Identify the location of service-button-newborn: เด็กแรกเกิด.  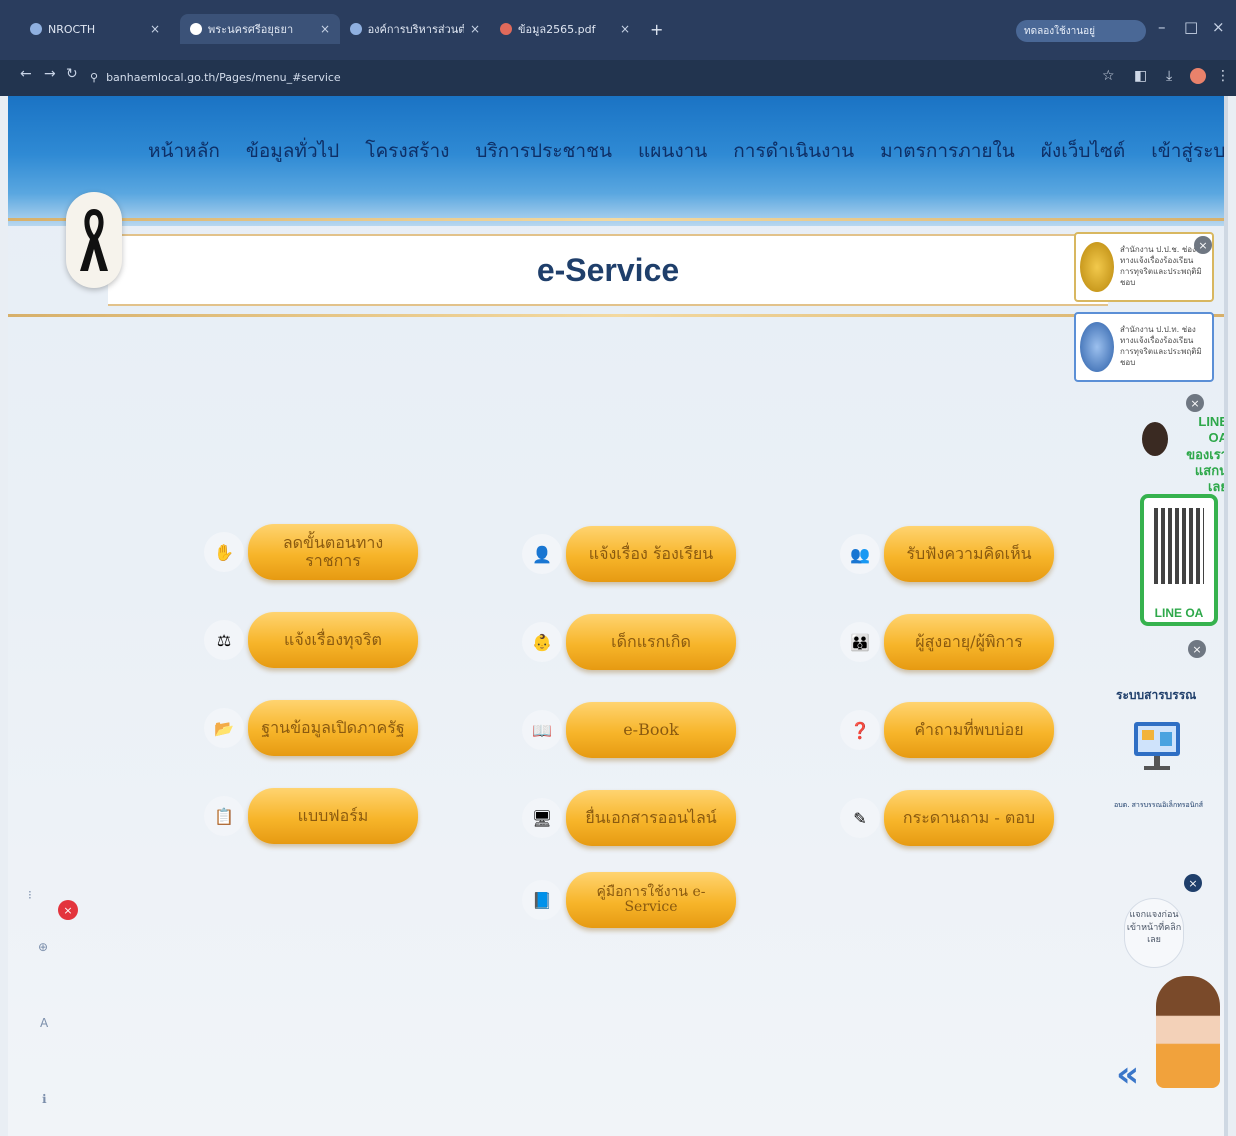
(651, 642).